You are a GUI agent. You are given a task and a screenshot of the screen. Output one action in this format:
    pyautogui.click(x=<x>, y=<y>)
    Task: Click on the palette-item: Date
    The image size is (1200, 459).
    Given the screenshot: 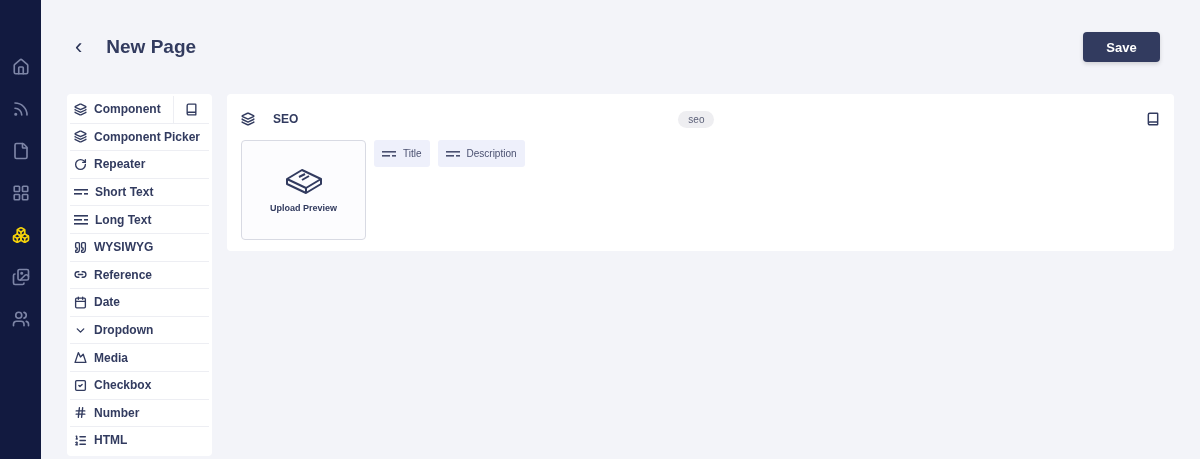 What is the action you would take?
    pyautogui.click(x=139, y=302)
    